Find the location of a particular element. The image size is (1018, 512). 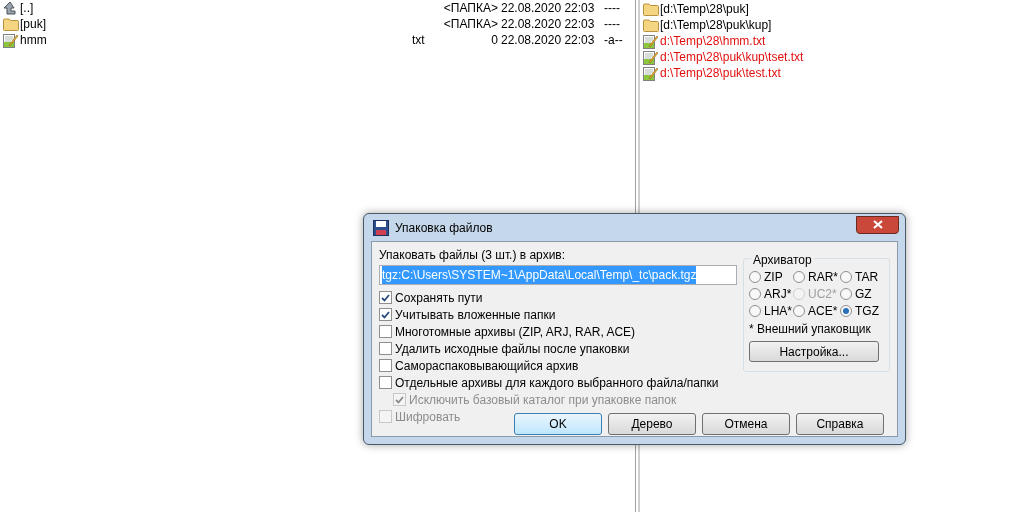

file-path: d:\Temp\28\puk\kup\tset.txt is located at coordinates (732, 57).